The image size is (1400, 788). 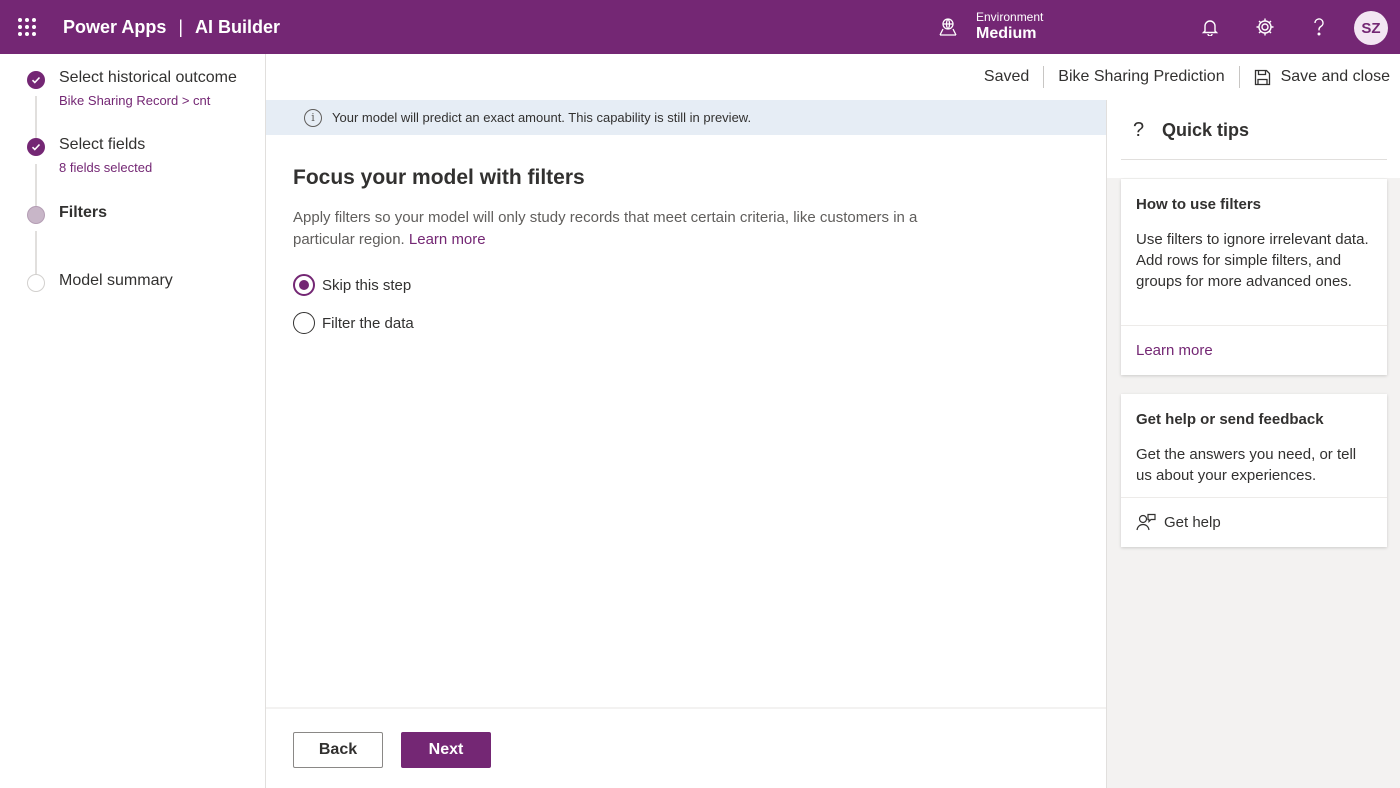 What do you see at coordinates (1139, 129) in the screenshot?
I see `question-icon: ?` at bounding box center [1139, 129].